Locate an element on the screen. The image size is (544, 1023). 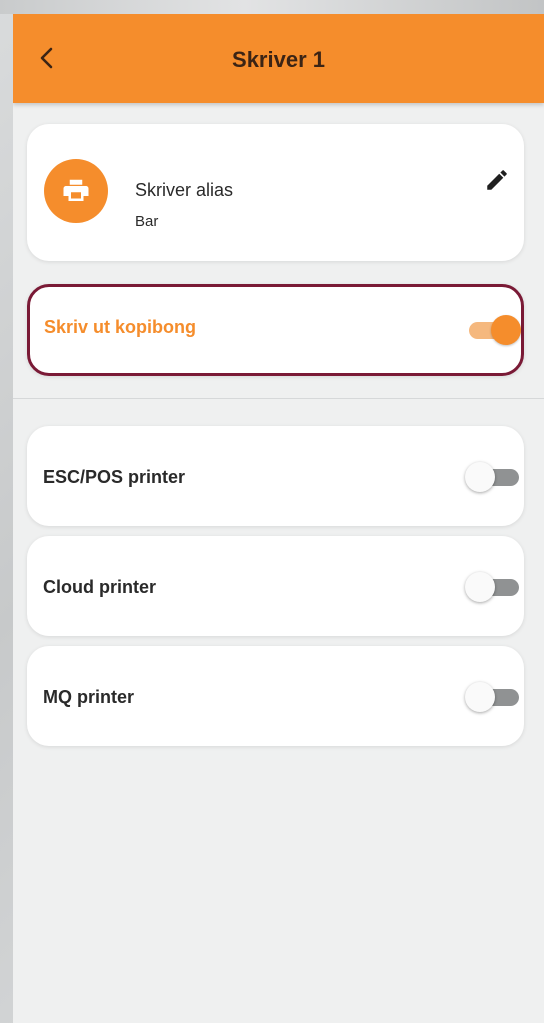
printer-option-label: MQ printer is located at coordinates (89, 697).